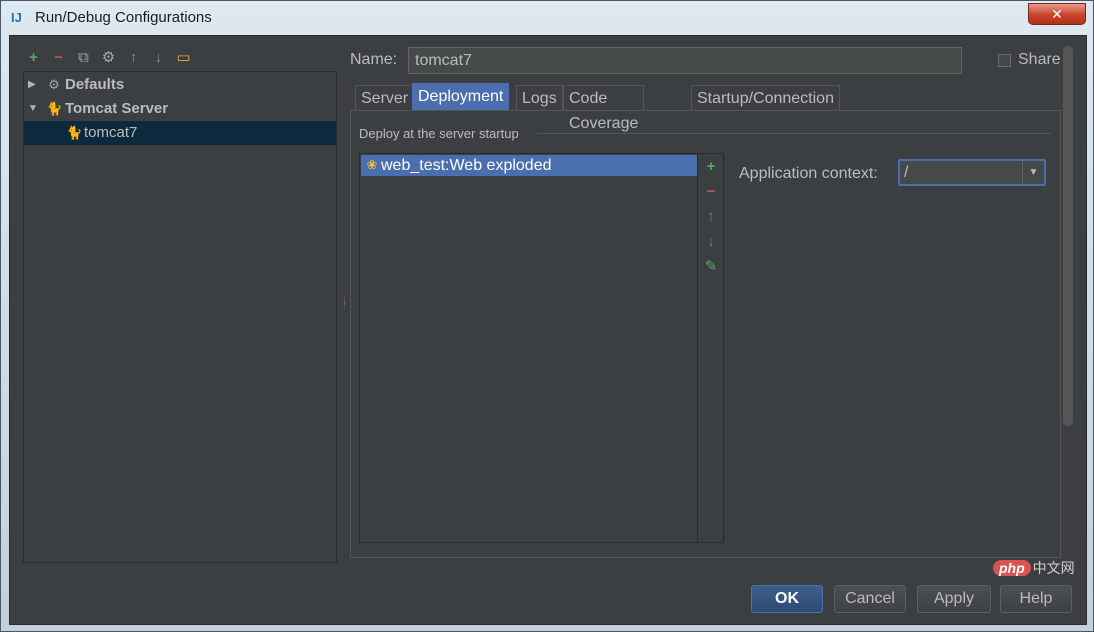  I want to click on artifact-icon: ❀, so click(372, 164).